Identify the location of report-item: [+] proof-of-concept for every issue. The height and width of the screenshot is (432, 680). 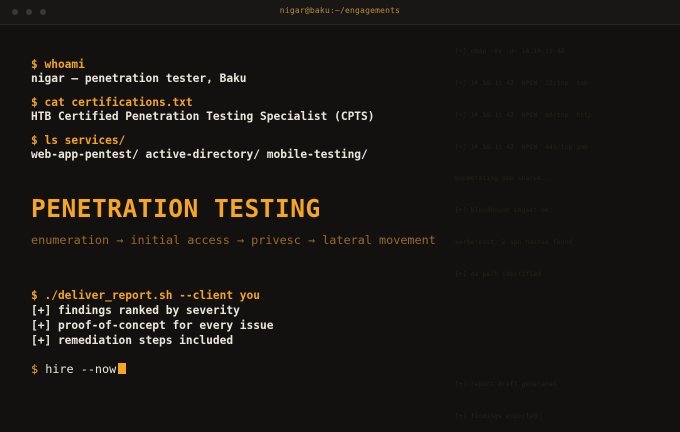
(152, 325).